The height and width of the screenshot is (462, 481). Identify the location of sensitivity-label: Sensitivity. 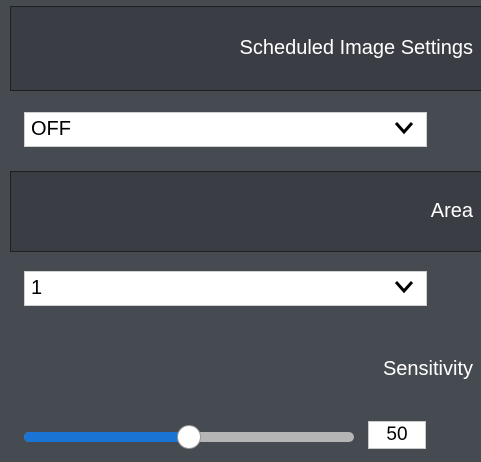
(427, 369).